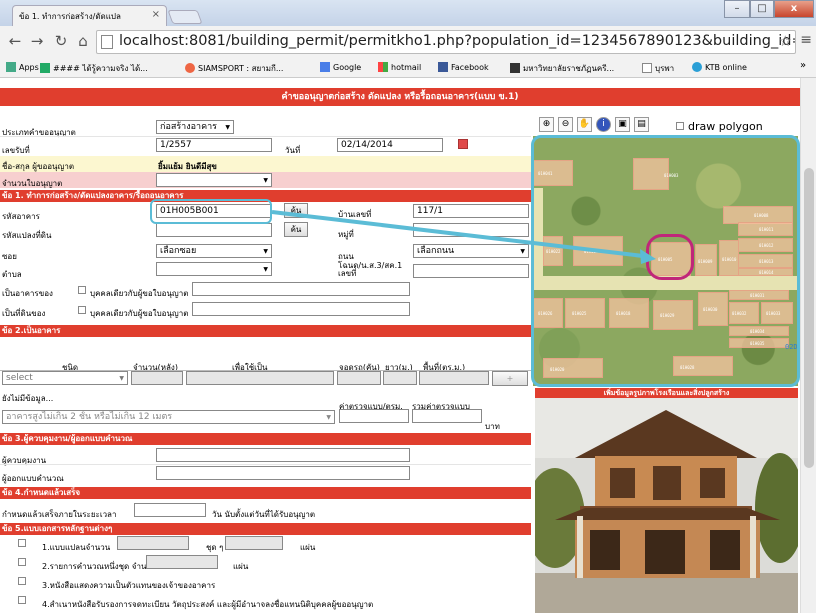  What do you see at coordinates (719, 67) in the screenshot?
I see `bookmark-item: KTB online` at bounding box center [719, 67].